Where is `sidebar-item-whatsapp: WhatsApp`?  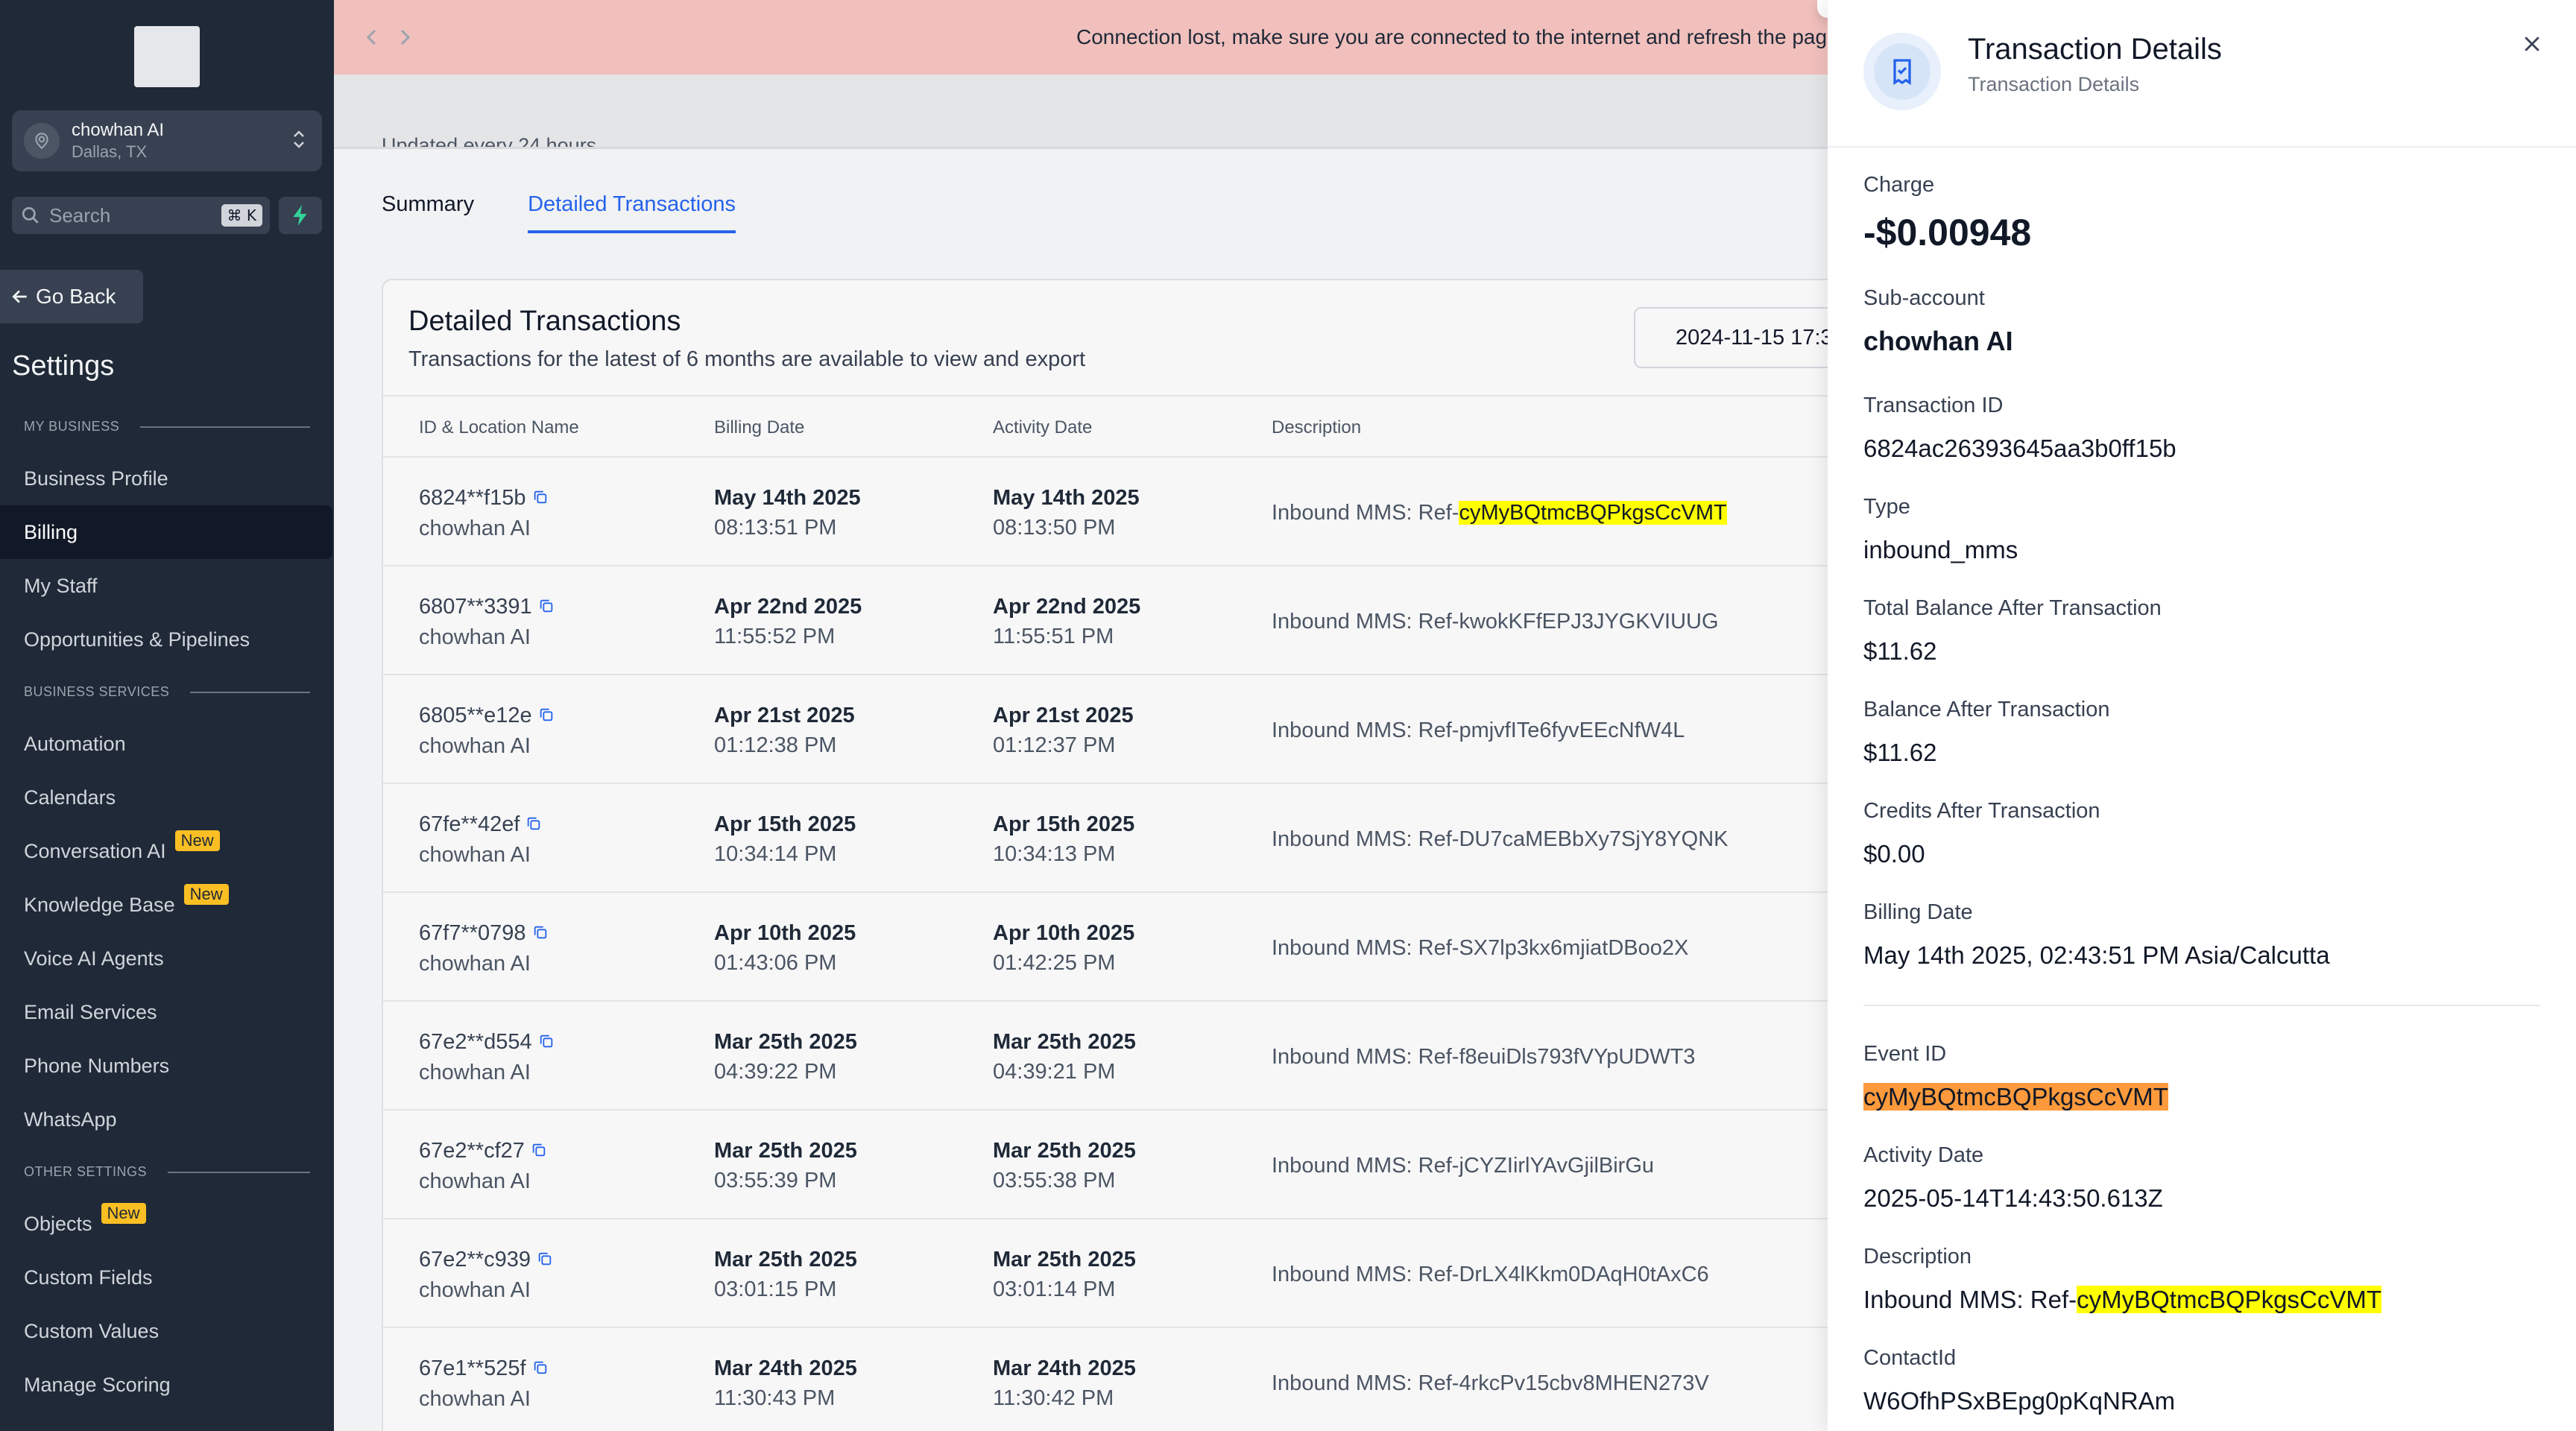 sidebar-item-whatsapp: WhatsApp is located at coordinates (167, 1120).